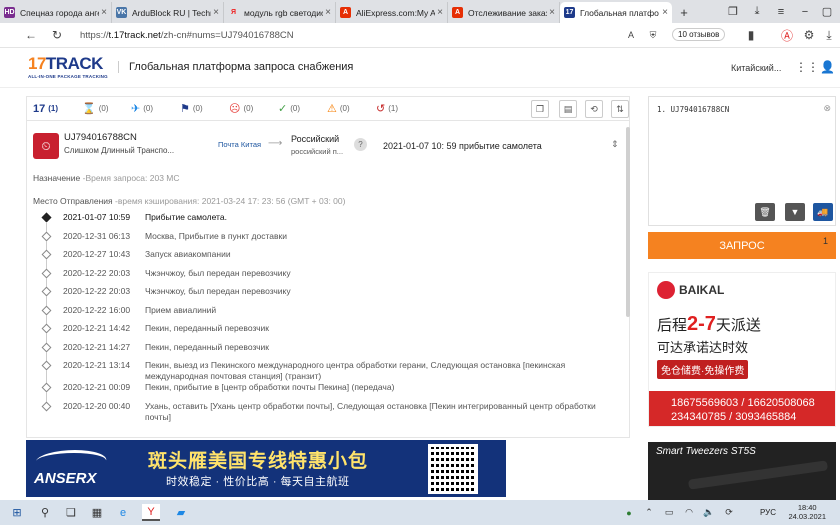 This screenshot has width=840, height=525. Describe the element at coordinates (768, 512) in the screenshot. I see `keyboard-language: РУС` at that location.